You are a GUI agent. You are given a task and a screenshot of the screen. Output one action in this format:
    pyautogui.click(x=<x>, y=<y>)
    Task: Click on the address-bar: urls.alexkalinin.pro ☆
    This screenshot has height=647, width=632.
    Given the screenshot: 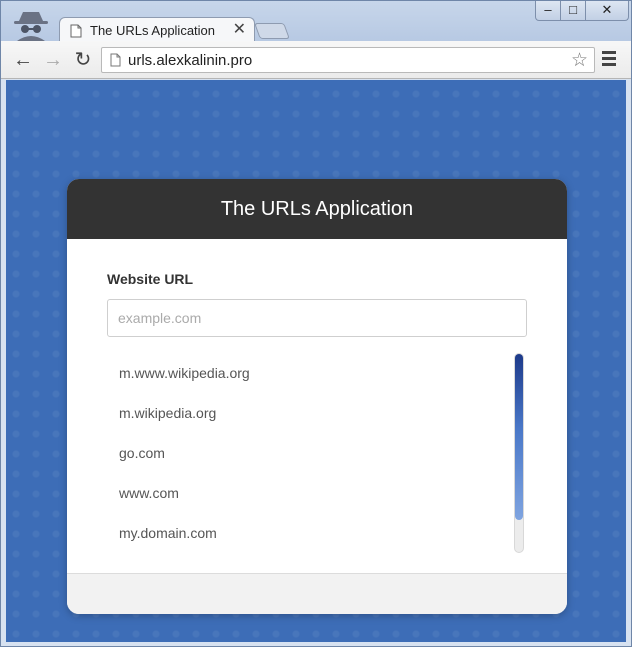 What is the action you would take?
    pyautogui.click(x=348, y=60)
    